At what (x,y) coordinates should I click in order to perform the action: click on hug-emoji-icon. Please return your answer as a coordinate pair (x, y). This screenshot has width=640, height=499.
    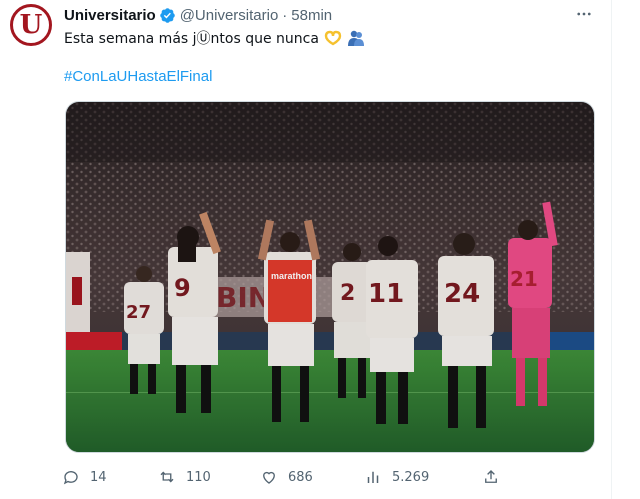
    Looking at the image, I should click on (355, 38).